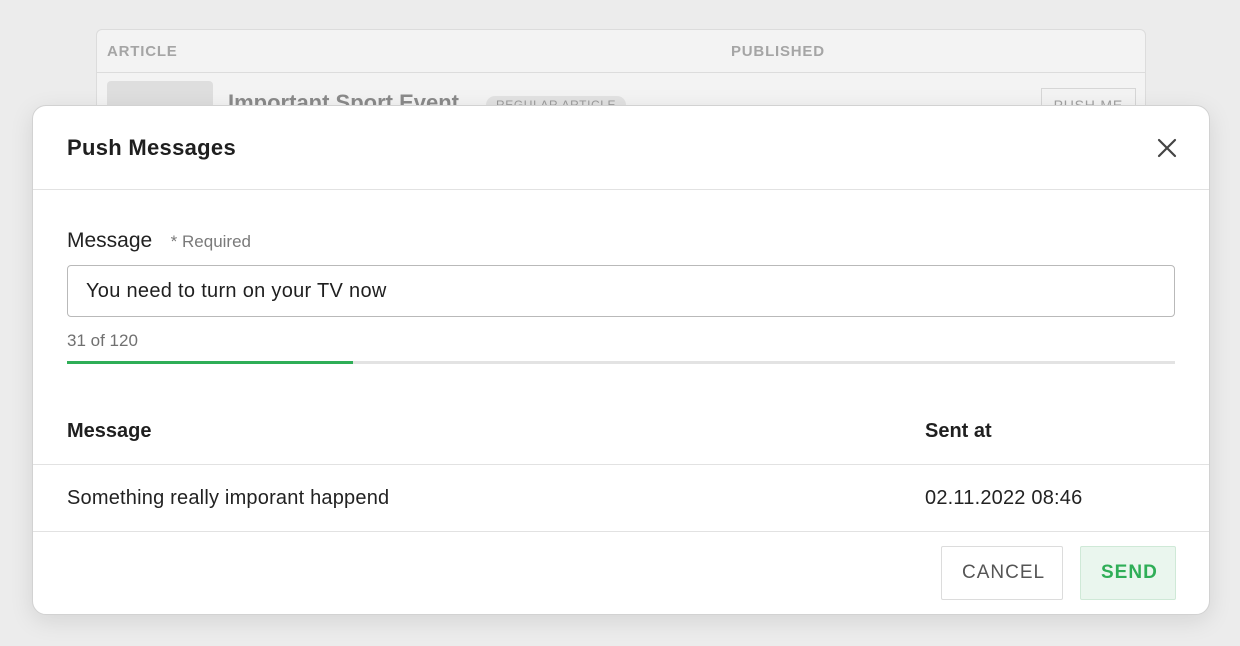  What do you see at coordinates (159, 241) in the screenshot?
I see `message-field-label-row: Message * Required` at bounding box center [159, 241].